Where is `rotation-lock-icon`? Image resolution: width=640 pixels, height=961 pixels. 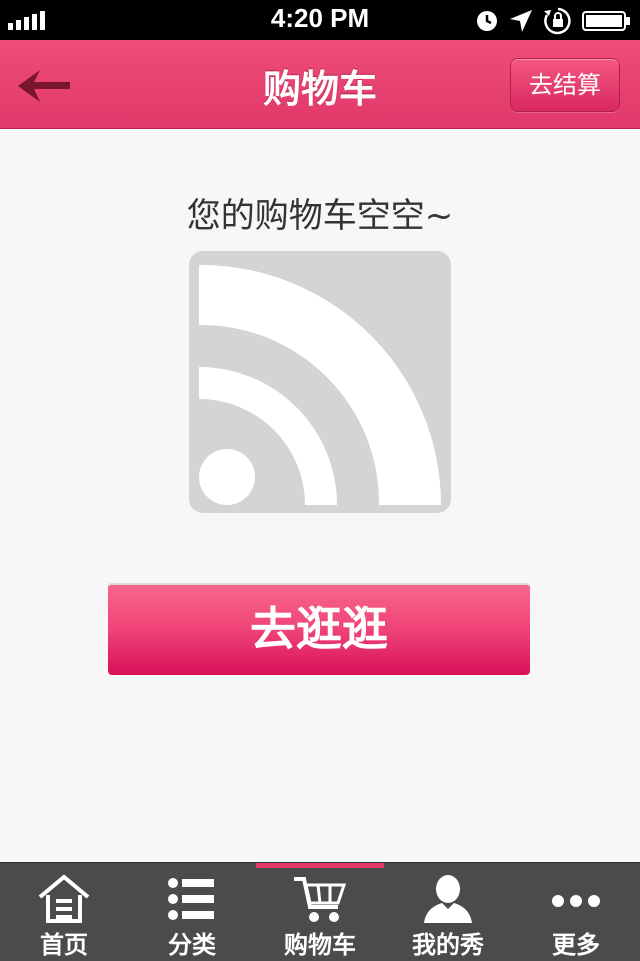
rotation-lock-icon is located at coordinates (557, 21).